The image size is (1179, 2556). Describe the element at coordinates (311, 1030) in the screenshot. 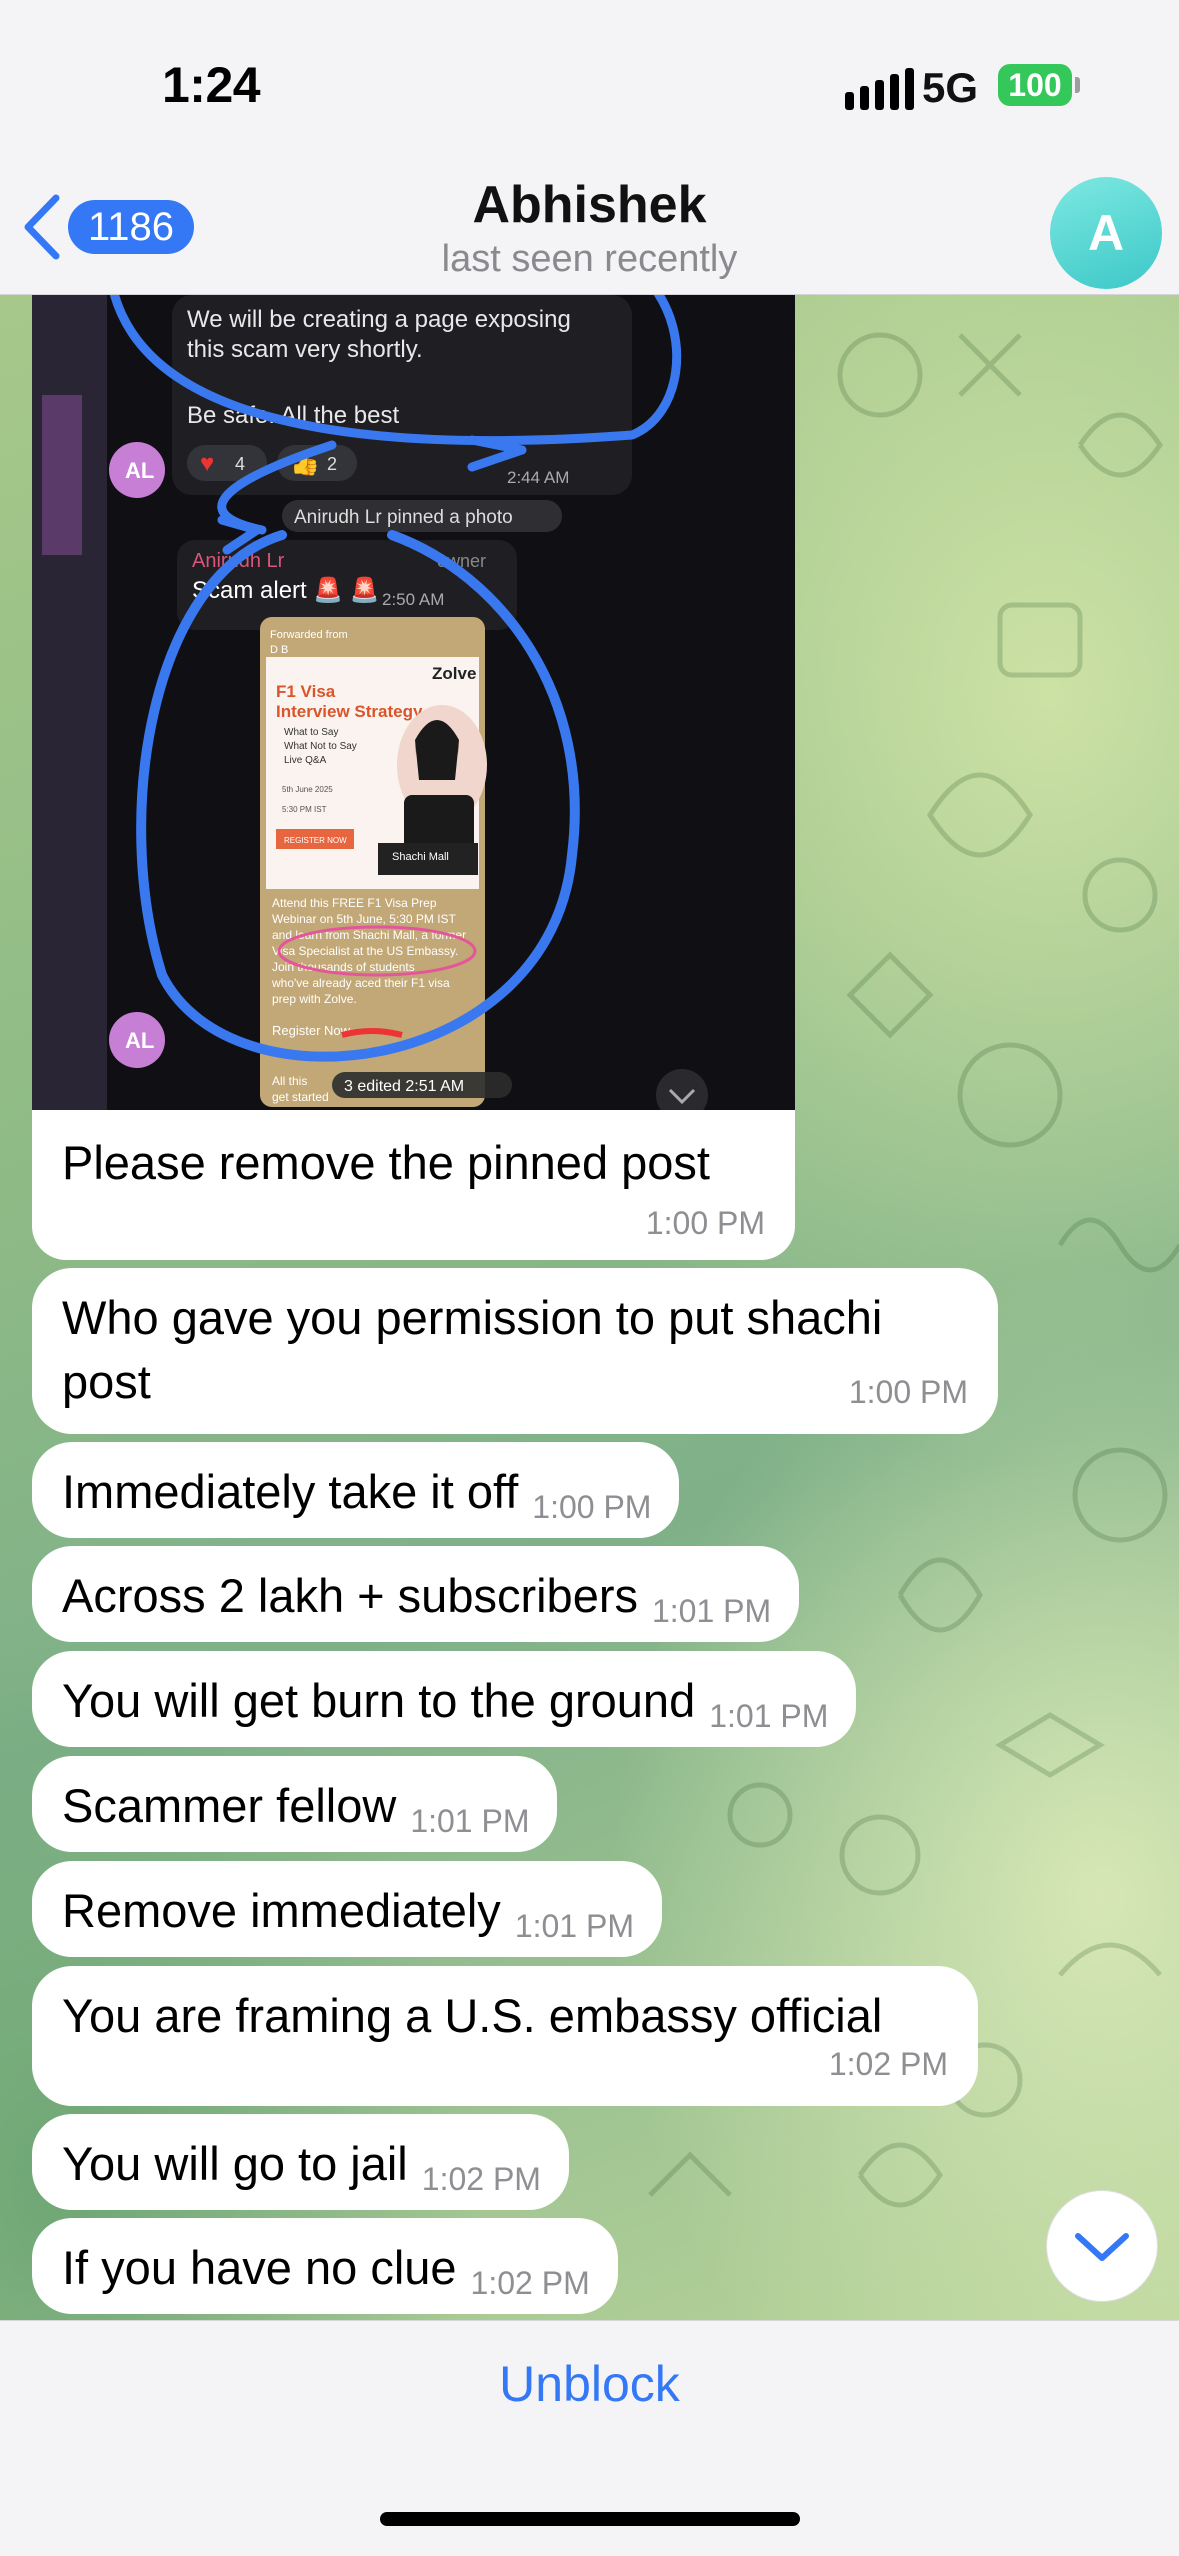

I see `ss-register-link: Register Now` at that location.